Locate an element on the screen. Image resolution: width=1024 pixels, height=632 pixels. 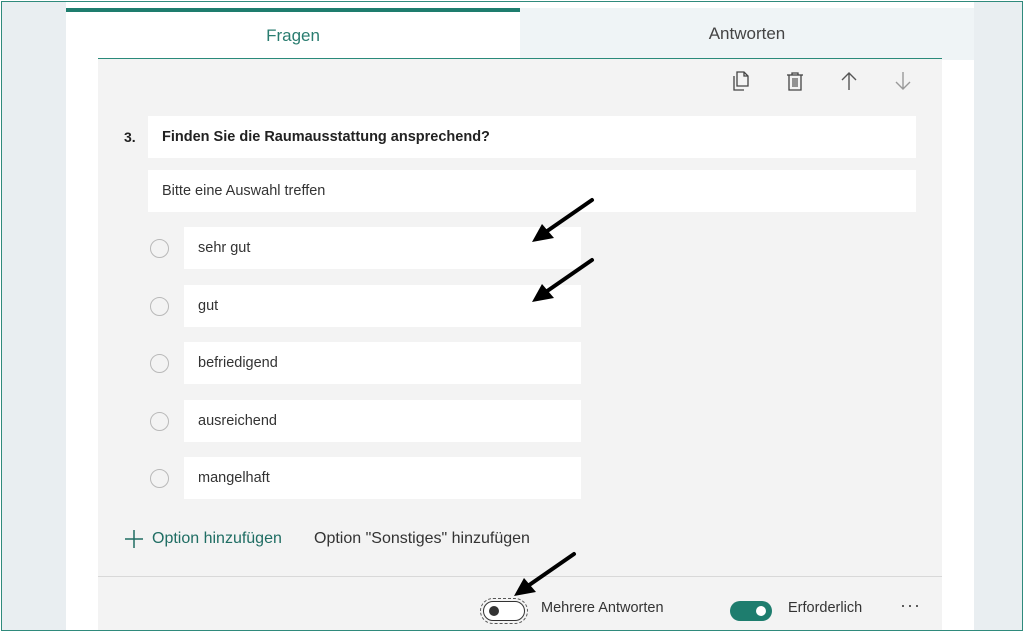
required-label: Erforderlich is located at coordinates (825, 608).